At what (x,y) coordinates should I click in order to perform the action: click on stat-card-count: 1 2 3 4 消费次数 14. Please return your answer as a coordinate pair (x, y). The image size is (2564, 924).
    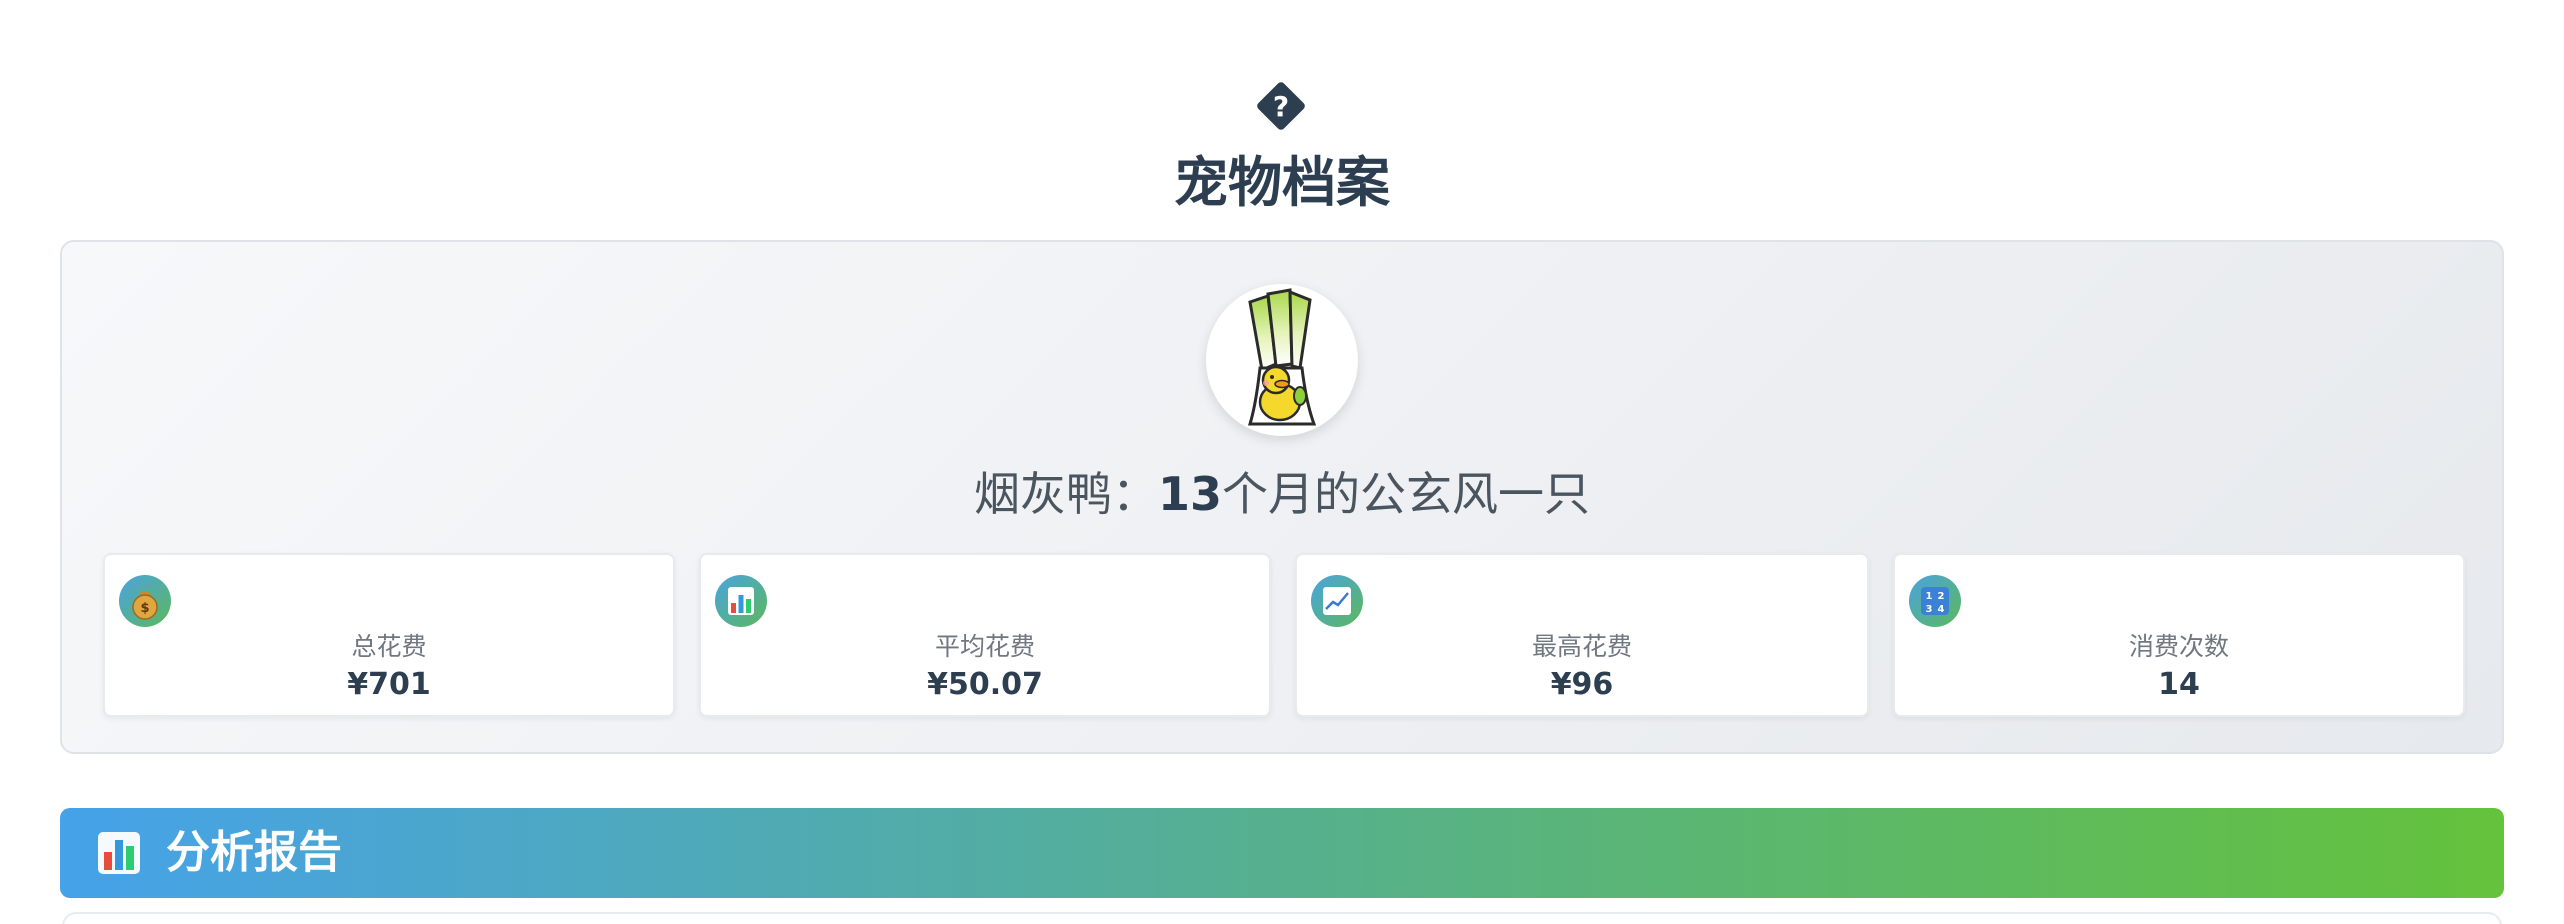
    Looking at the image, I should click on (2179, 635).